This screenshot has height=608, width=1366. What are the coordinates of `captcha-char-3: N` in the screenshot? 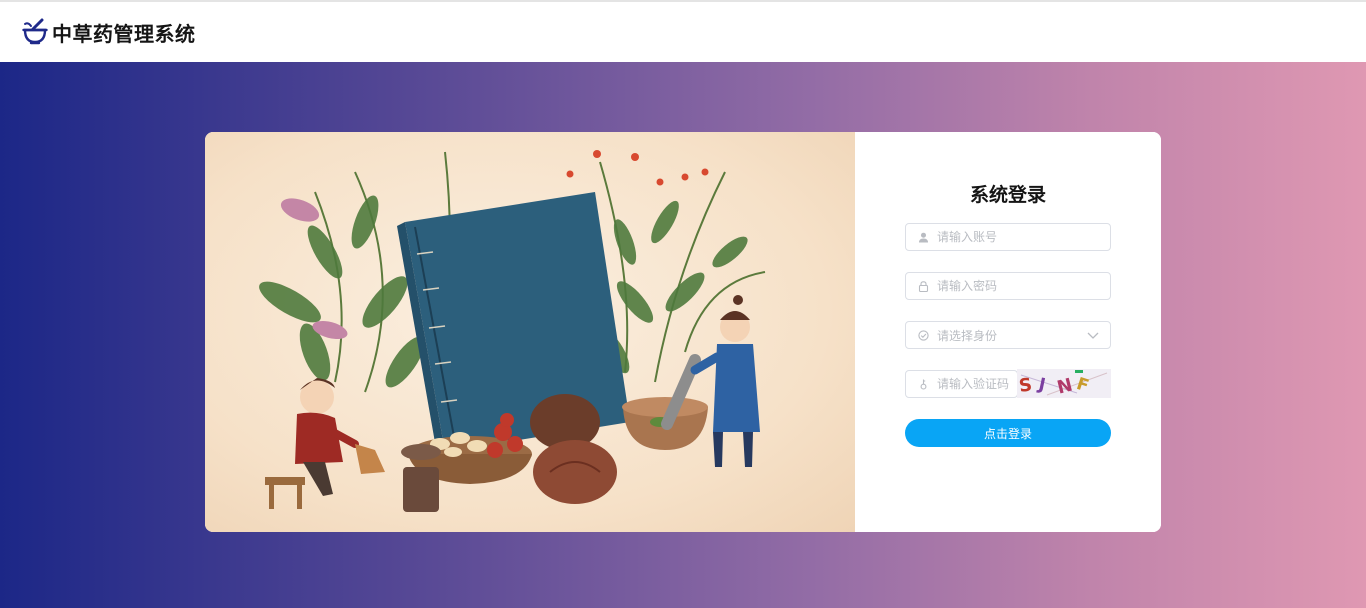 It's located at (1065, 386).